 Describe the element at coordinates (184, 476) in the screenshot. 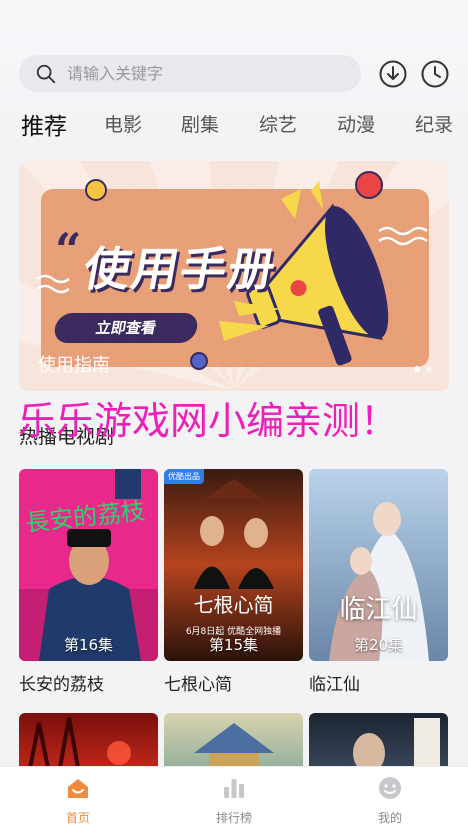

I see `original-badge: 优酷出品` at that location.